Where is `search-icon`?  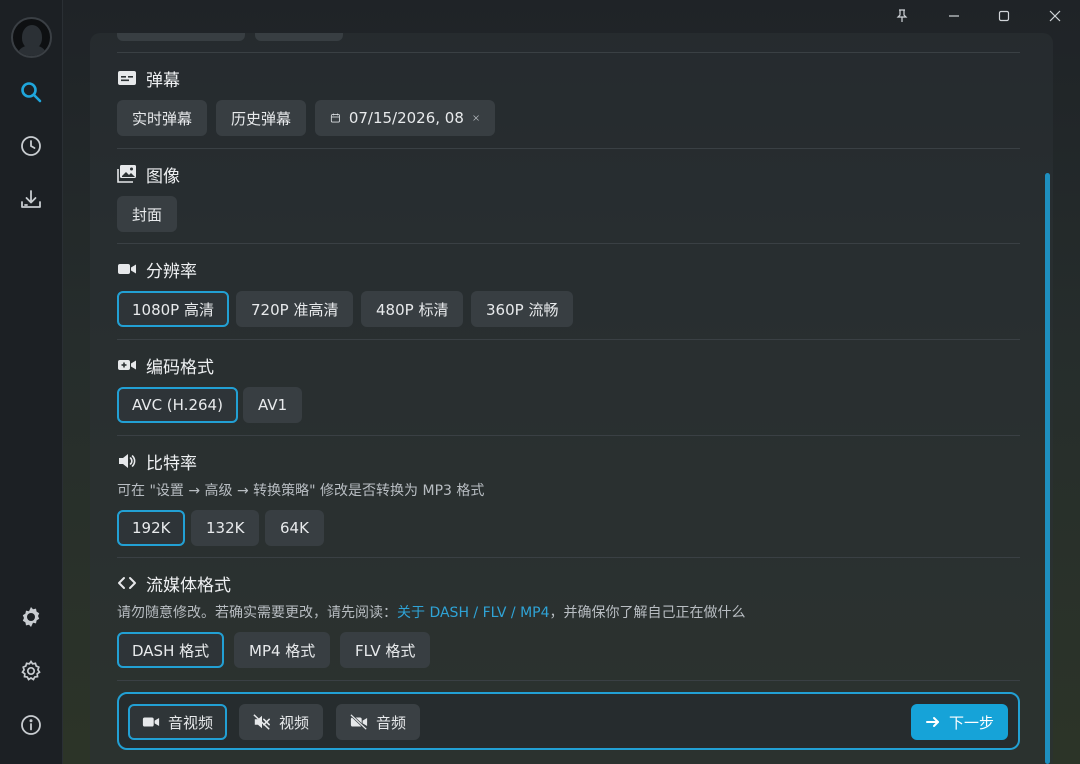 search-icon is located at coordinates (31, 92).